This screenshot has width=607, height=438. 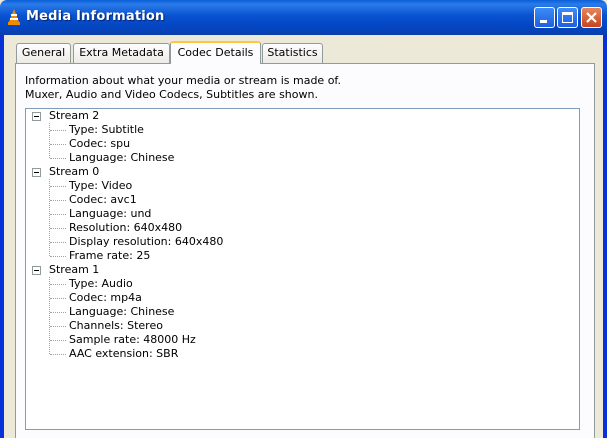 What do you see at coordinates (106, 129) in the screenshot?
I see `stream-property: Type: Subtitle` at bounding box center [106, 129].